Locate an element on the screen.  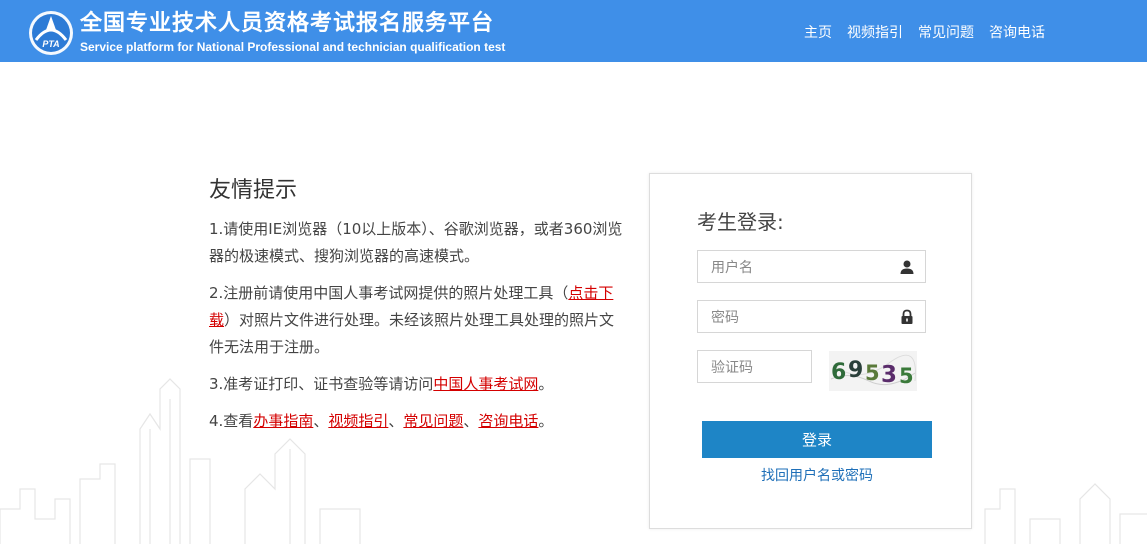
tip4-text-pre: 4.查看 is located at coordinates (231, 421).